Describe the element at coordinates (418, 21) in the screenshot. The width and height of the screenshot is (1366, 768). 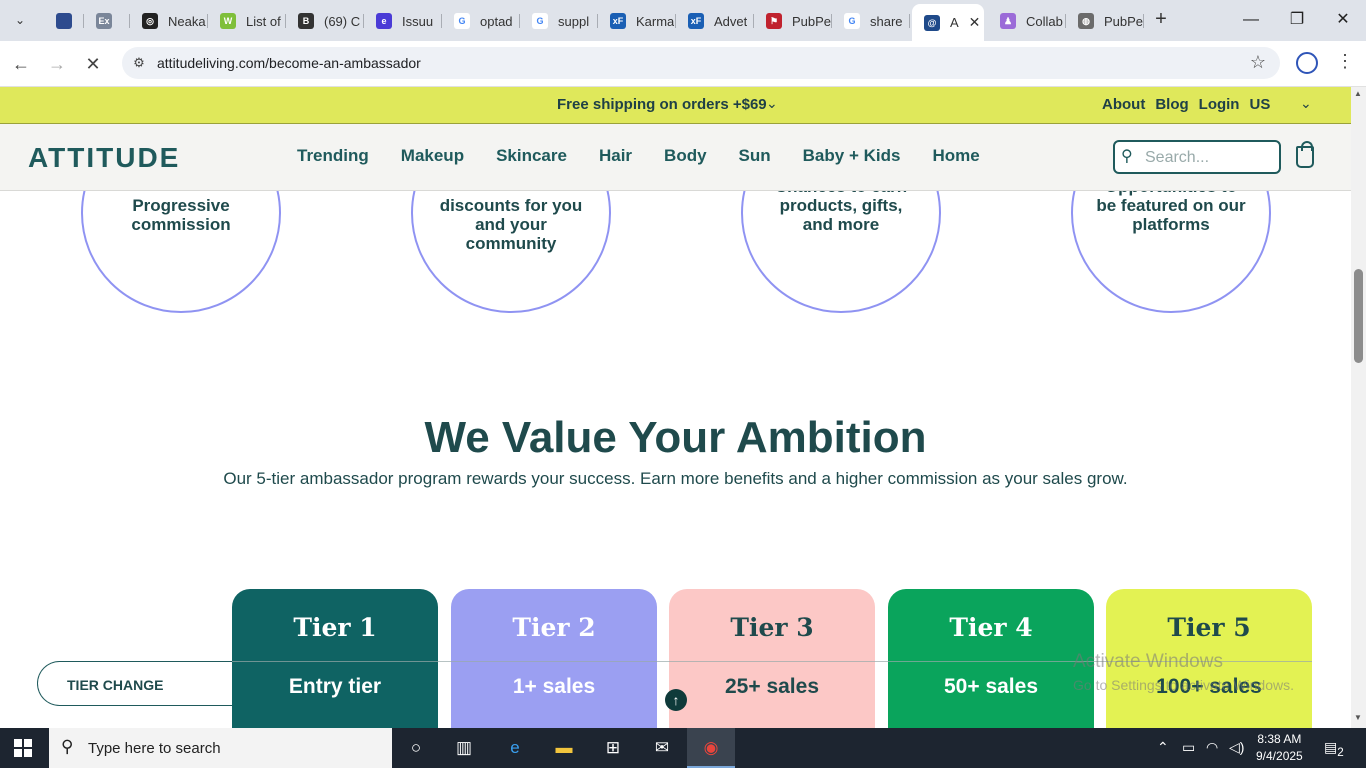
I see `tab-title: Issuu` at that location.